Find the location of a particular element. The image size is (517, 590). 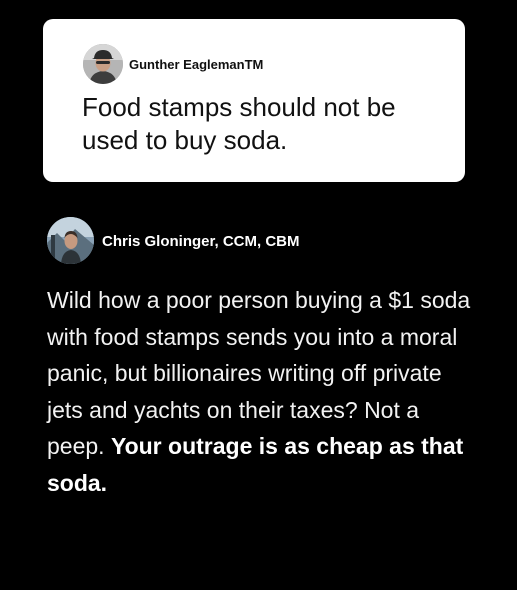

man-with-cap-avatar is located at coordinates (103, 64).